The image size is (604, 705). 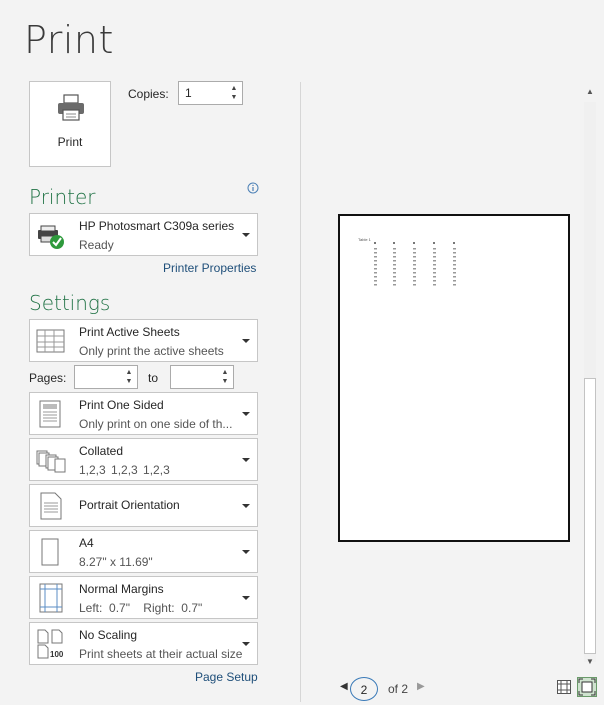 What do you see at coordinates (202, 377) in the screenshot?
I see `pages-to-input: ▲ ▼` at bounding box center [202, 377].